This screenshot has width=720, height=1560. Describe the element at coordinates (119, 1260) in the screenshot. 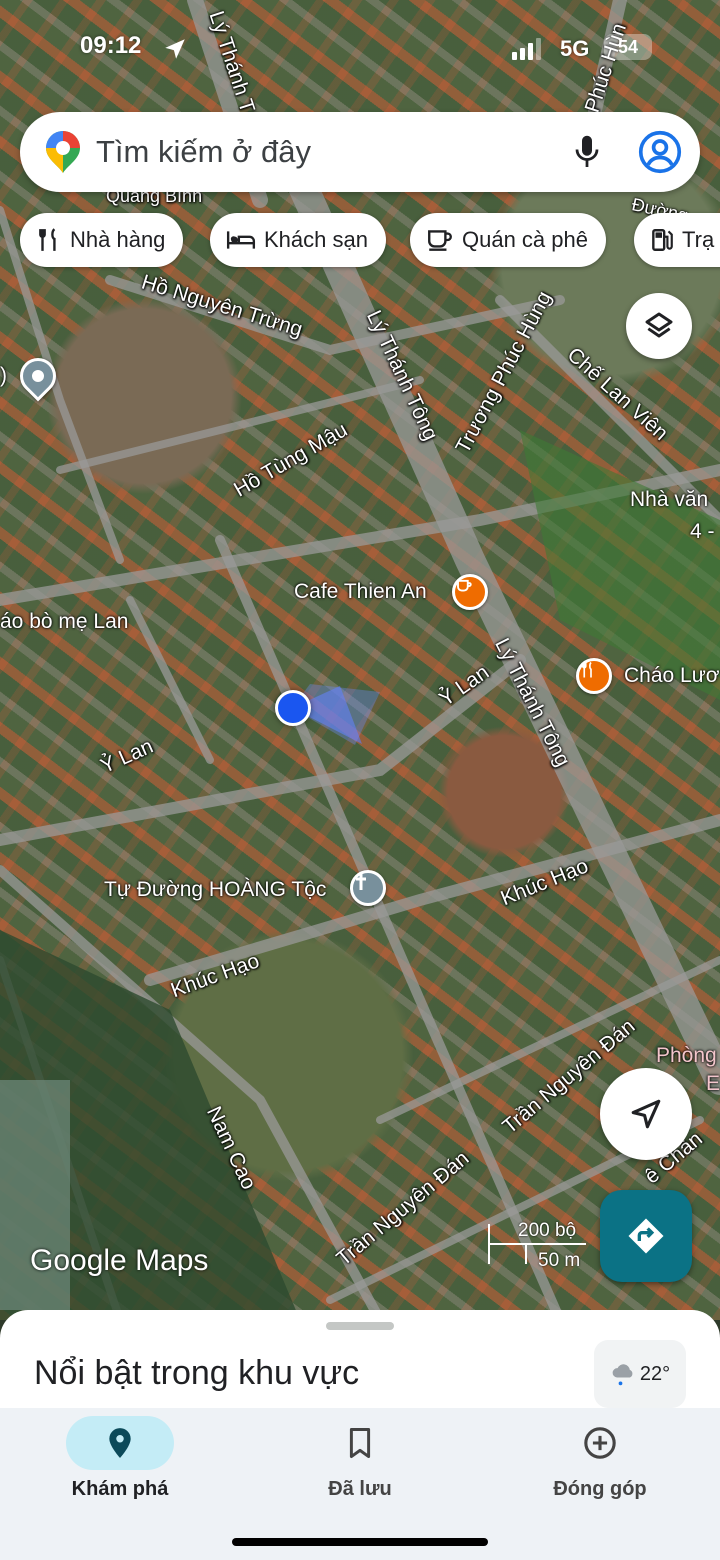

I see `google-maps-logo: Google Maps` at that location.